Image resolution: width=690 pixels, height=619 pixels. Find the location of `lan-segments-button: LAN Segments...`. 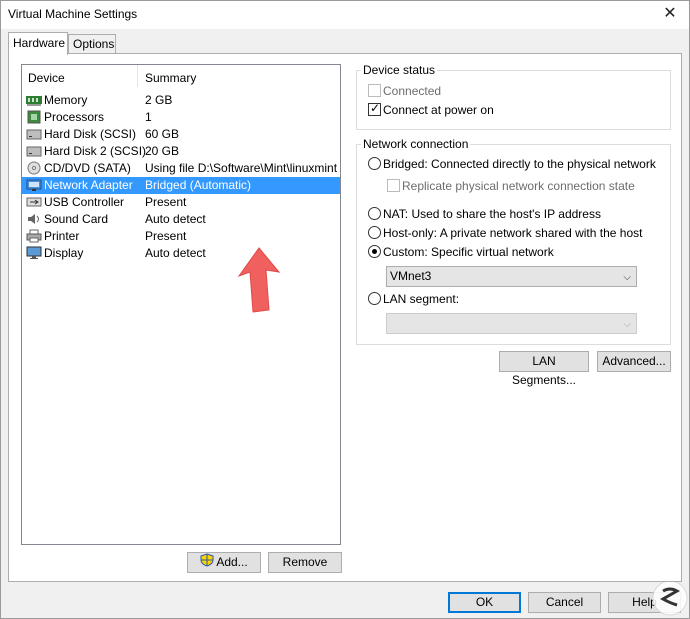

lan-segments-button: LAN Segments... is located at coordinates (544, 369).